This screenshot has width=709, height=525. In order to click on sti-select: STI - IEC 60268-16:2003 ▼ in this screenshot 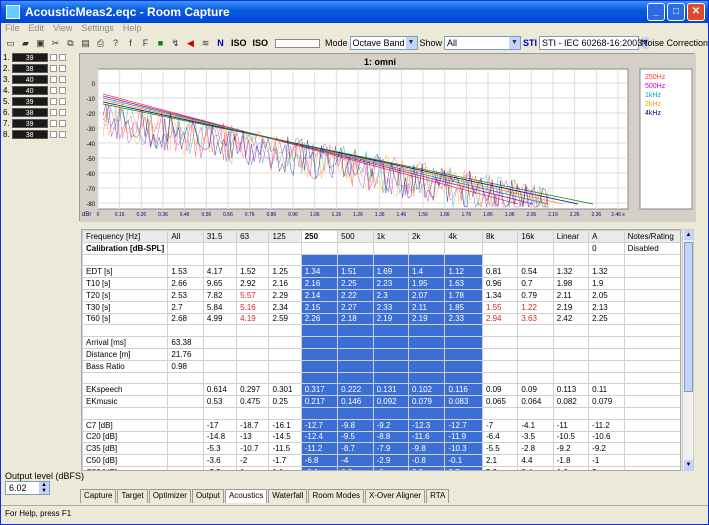, I will do `click(594, 43)`.